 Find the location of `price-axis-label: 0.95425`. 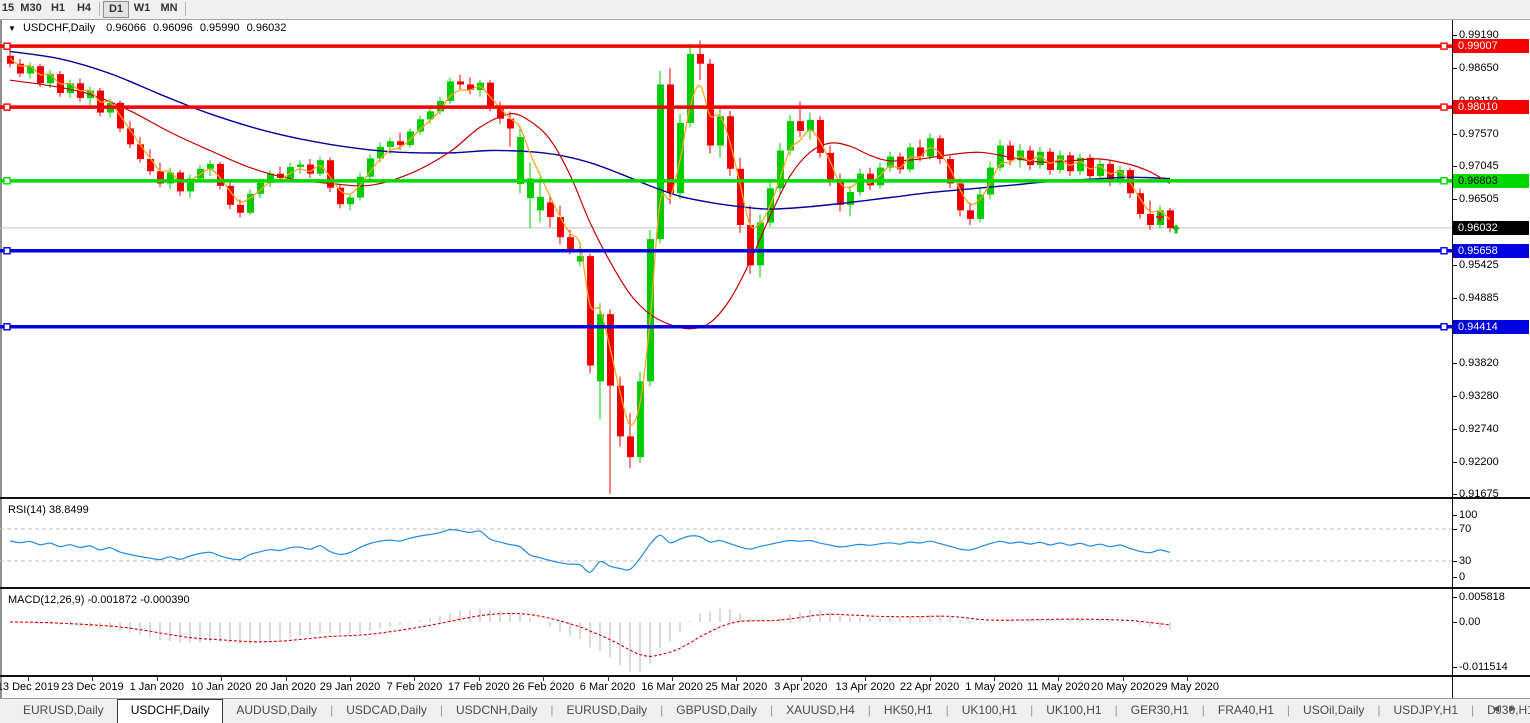

price-axis-label: 0.95425 is located at coordinates (1479, 265).